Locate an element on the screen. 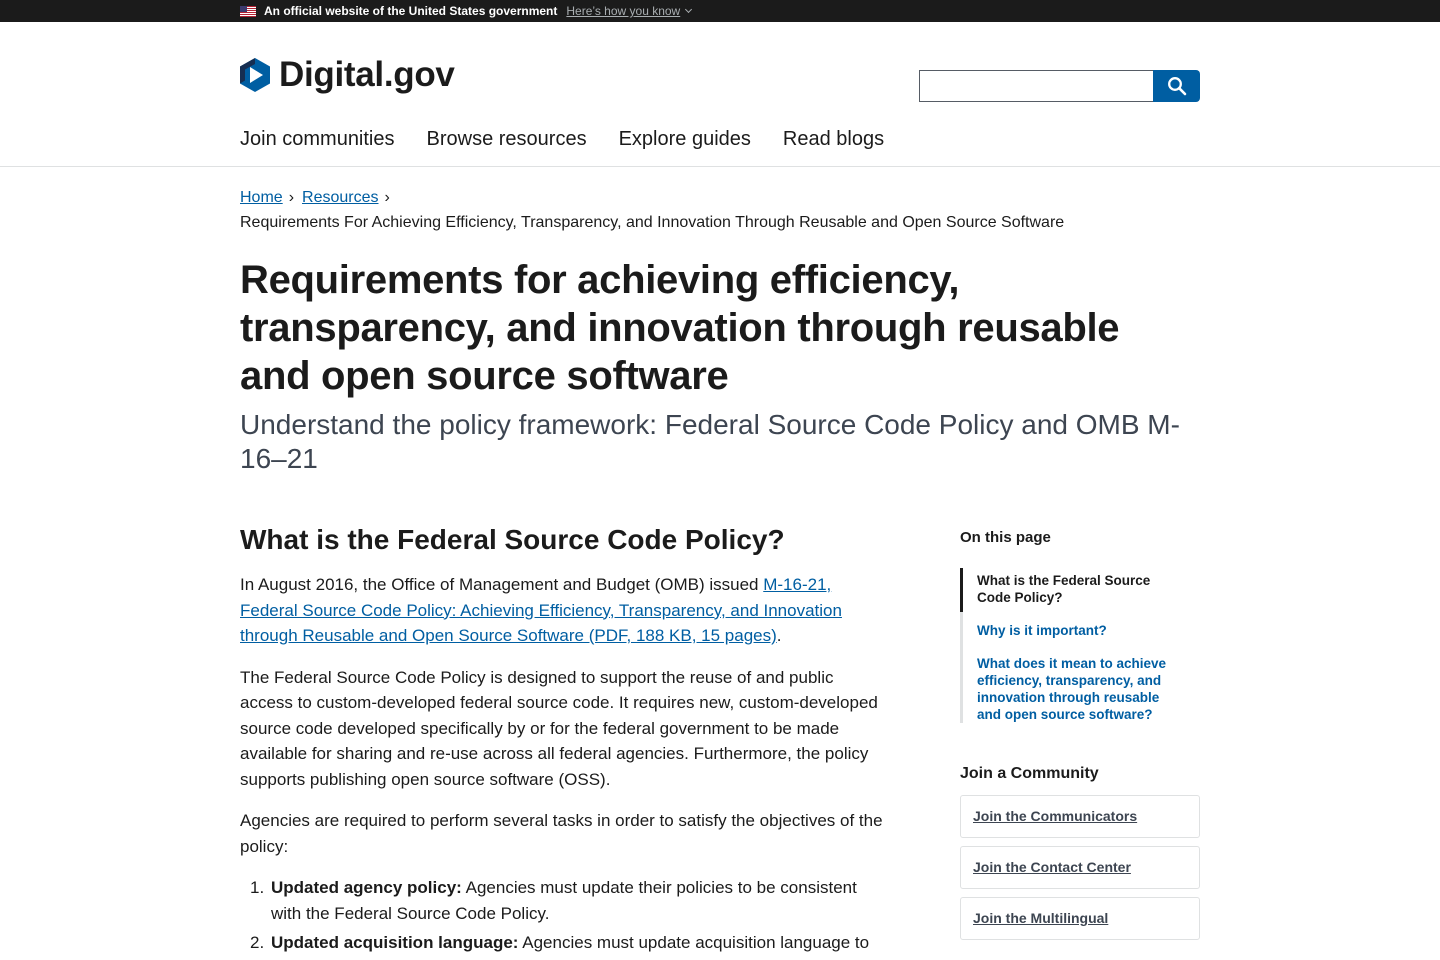  breadcrumb: Home › Resources › is located at coordinates (319, 198).